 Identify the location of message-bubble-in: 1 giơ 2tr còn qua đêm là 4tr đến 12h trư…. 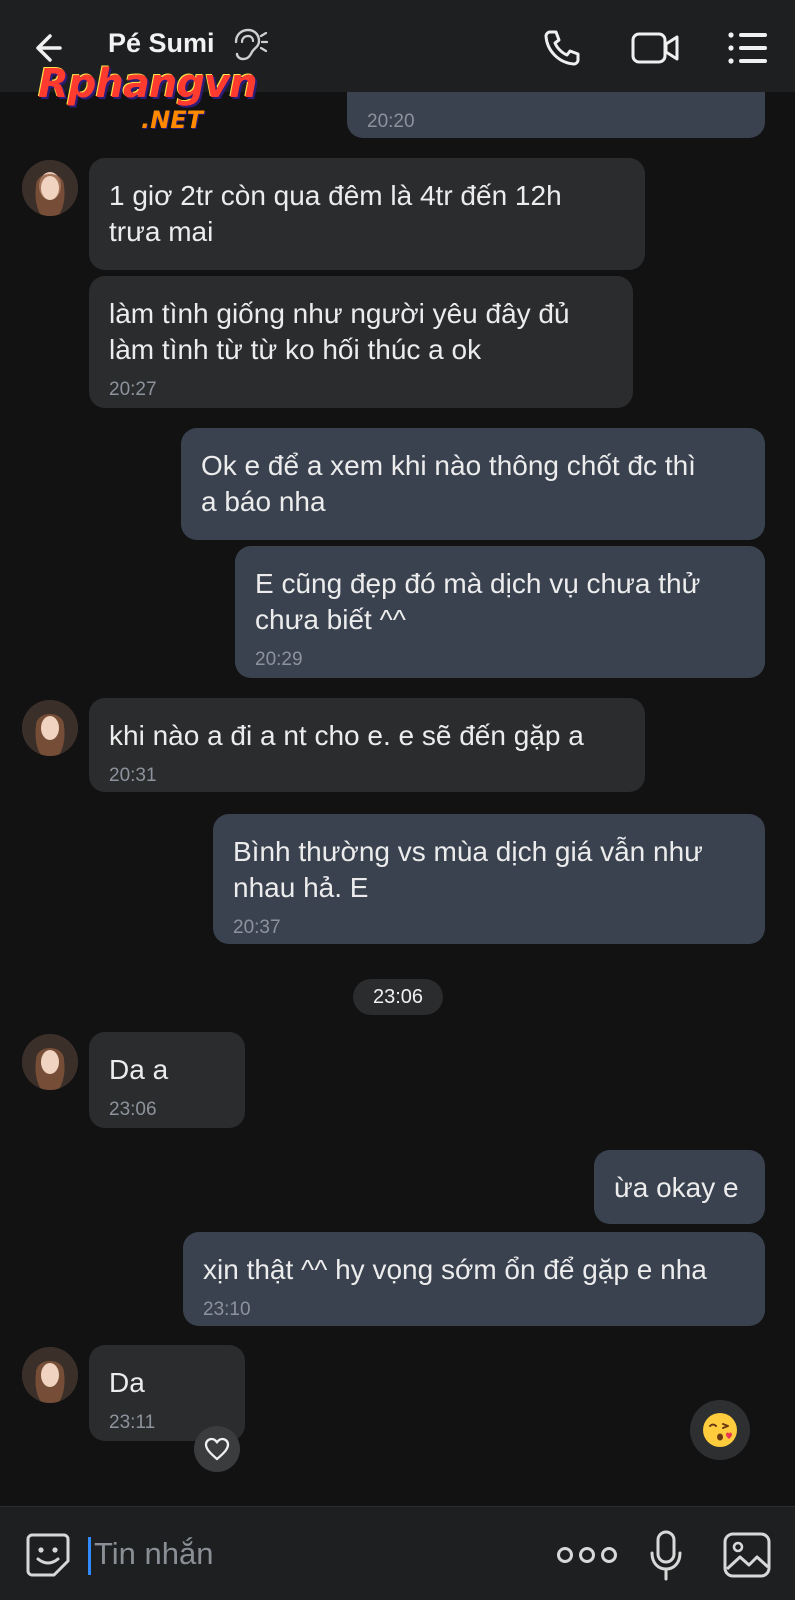
(367, 214).